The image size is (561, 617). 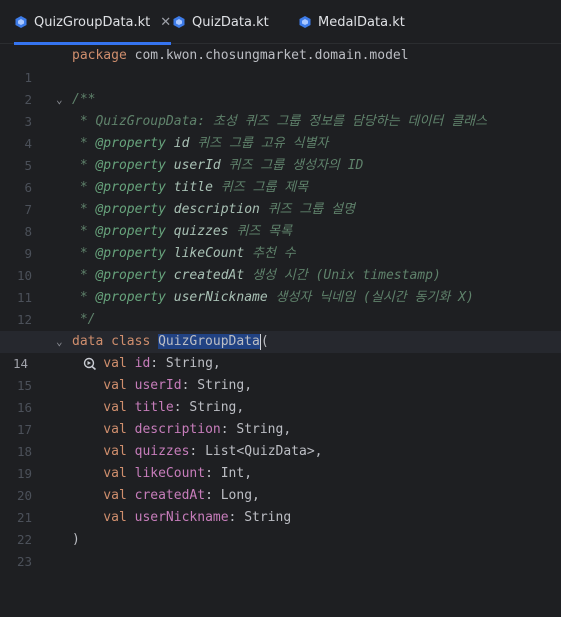 What do you see at coordinates (76, 539) in the screenshot?
I see `paren: )` at bounding box center [76, 539].